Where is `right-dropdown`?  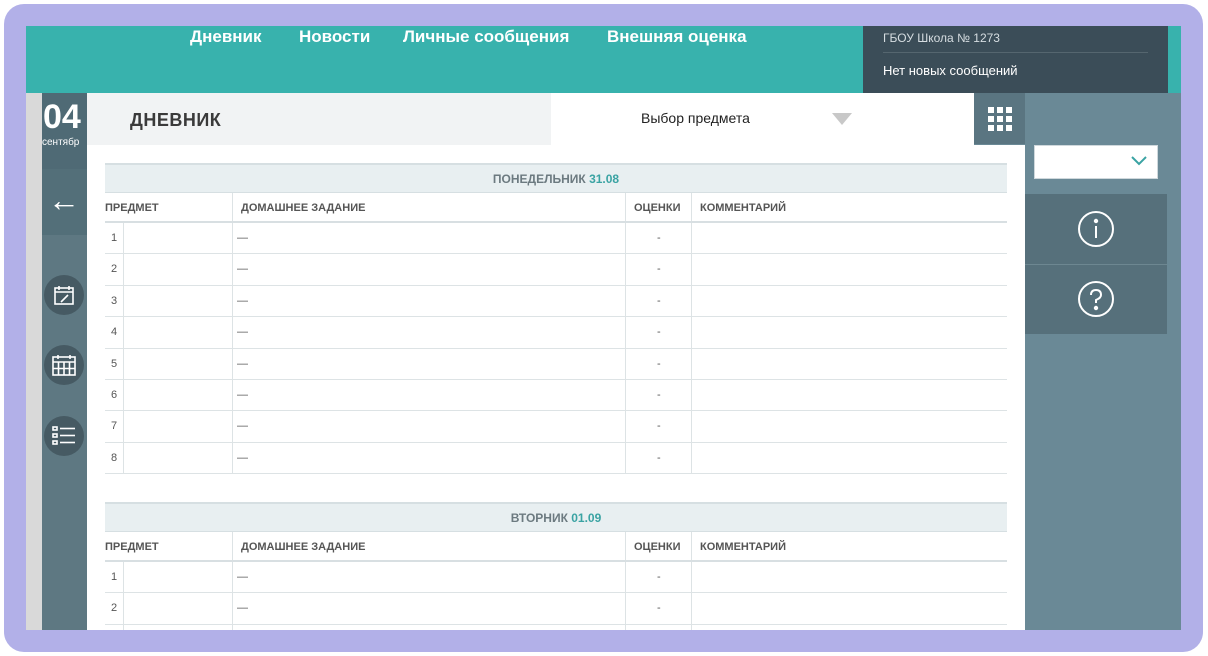
right-dropdown is located at coordinates (1096, 162).